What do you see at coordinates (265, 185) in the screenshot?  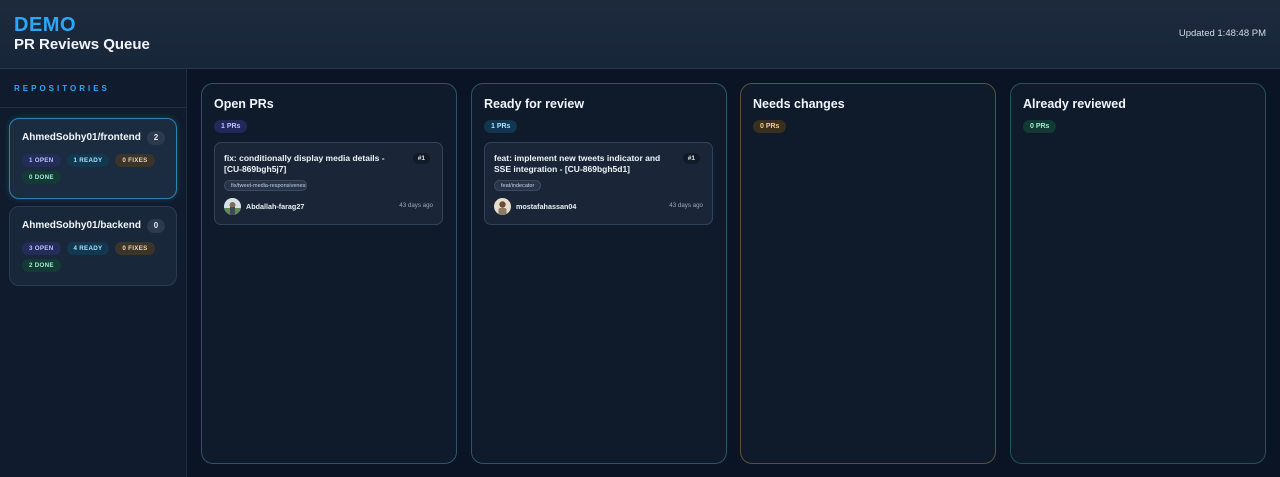 I see `branch-tag: fix/tweet-media-responsiveness` at bounding box center [265, 185].